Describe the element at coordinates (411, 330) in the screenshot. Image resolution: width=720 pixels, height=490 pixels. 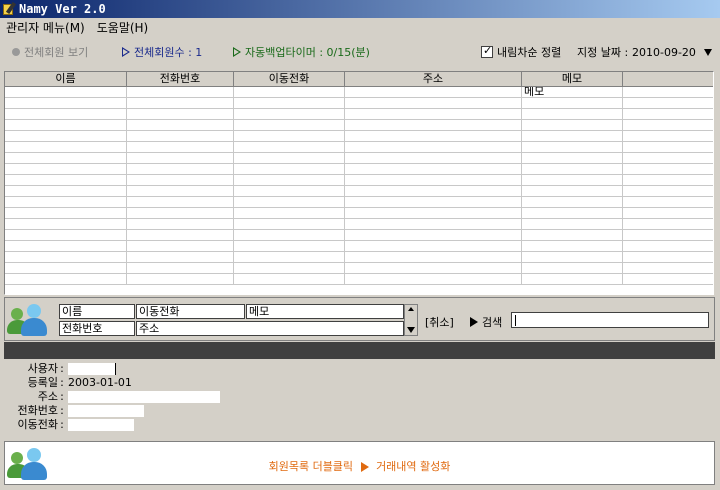
I see `scroll-down-icon` at that location.